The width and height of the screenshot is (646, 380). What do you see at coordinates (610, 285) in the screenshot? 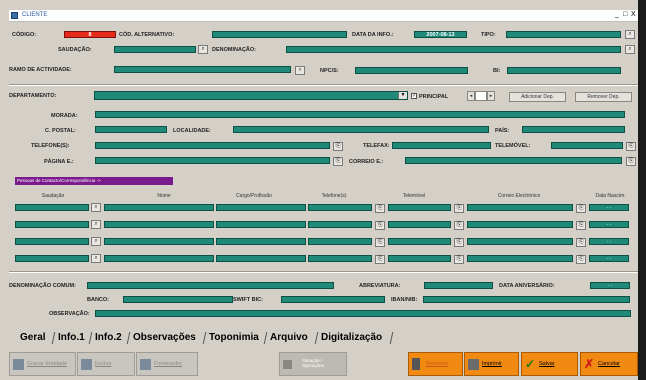
I see `data-aniv-field: - -` at bounding box center [610, 285].